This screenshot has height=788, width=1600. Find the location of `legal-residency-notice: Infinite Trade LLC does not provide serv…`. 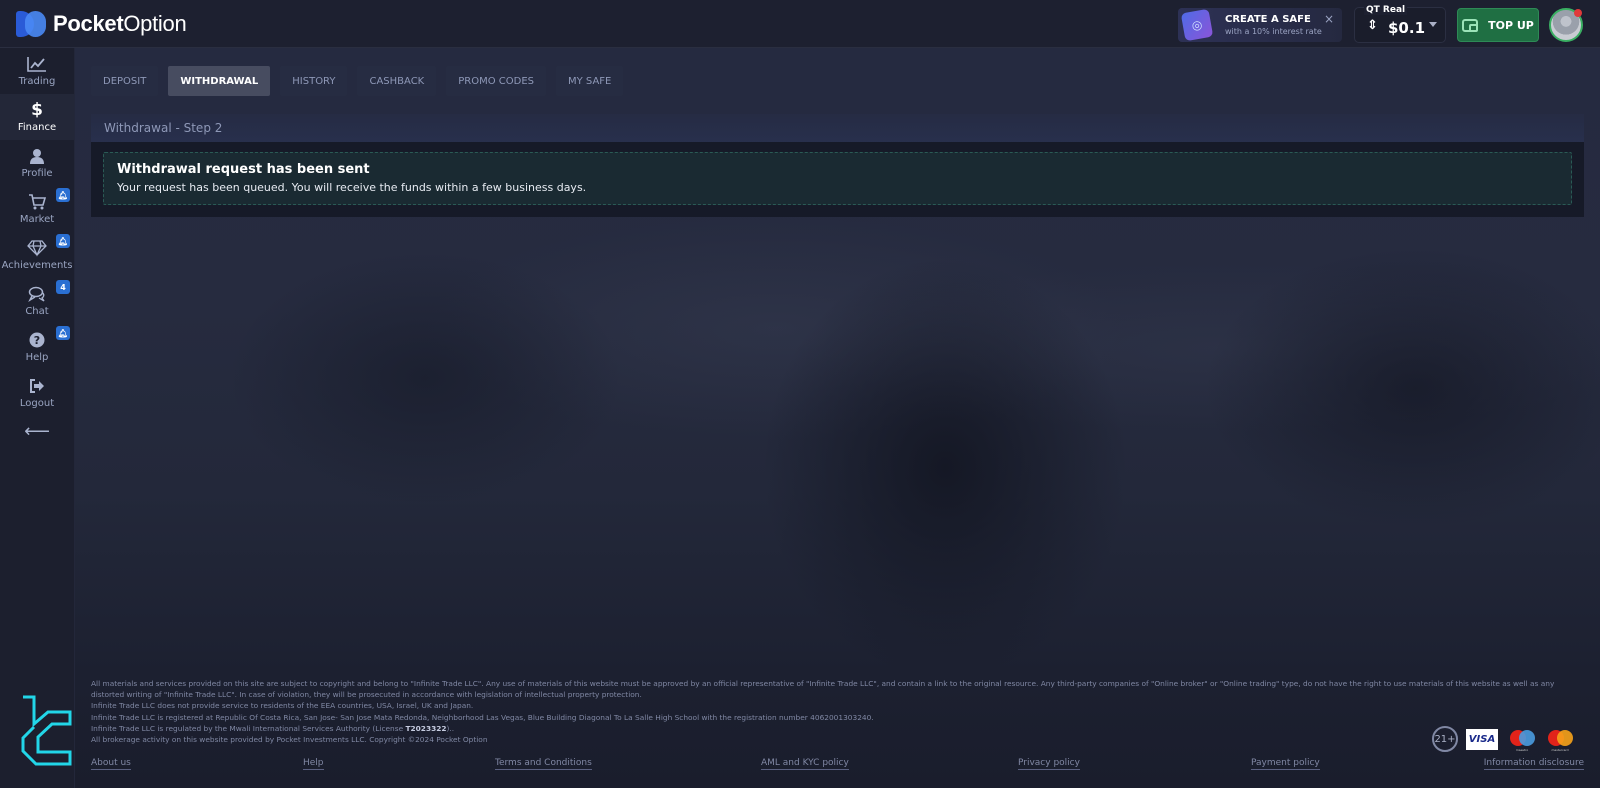

legal-residency-notice: Infinite Trade LLC does not provide serv… is located at coordinates (282, 706).